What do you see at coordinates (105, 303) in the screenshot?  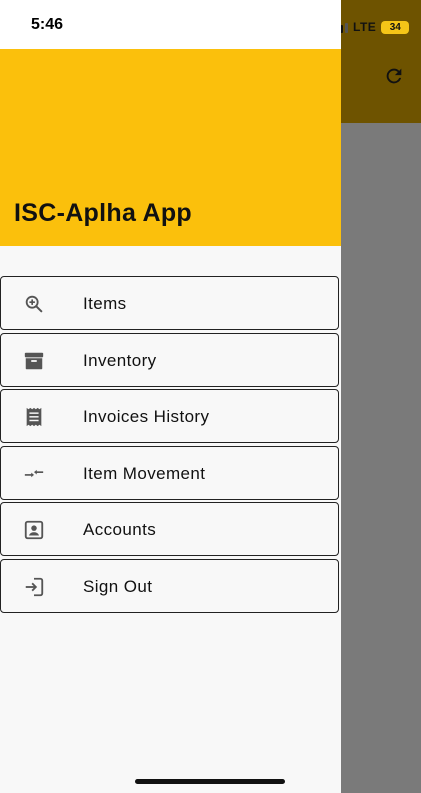 I see `menu-item-label: Items` at bounding box center [105, 303].